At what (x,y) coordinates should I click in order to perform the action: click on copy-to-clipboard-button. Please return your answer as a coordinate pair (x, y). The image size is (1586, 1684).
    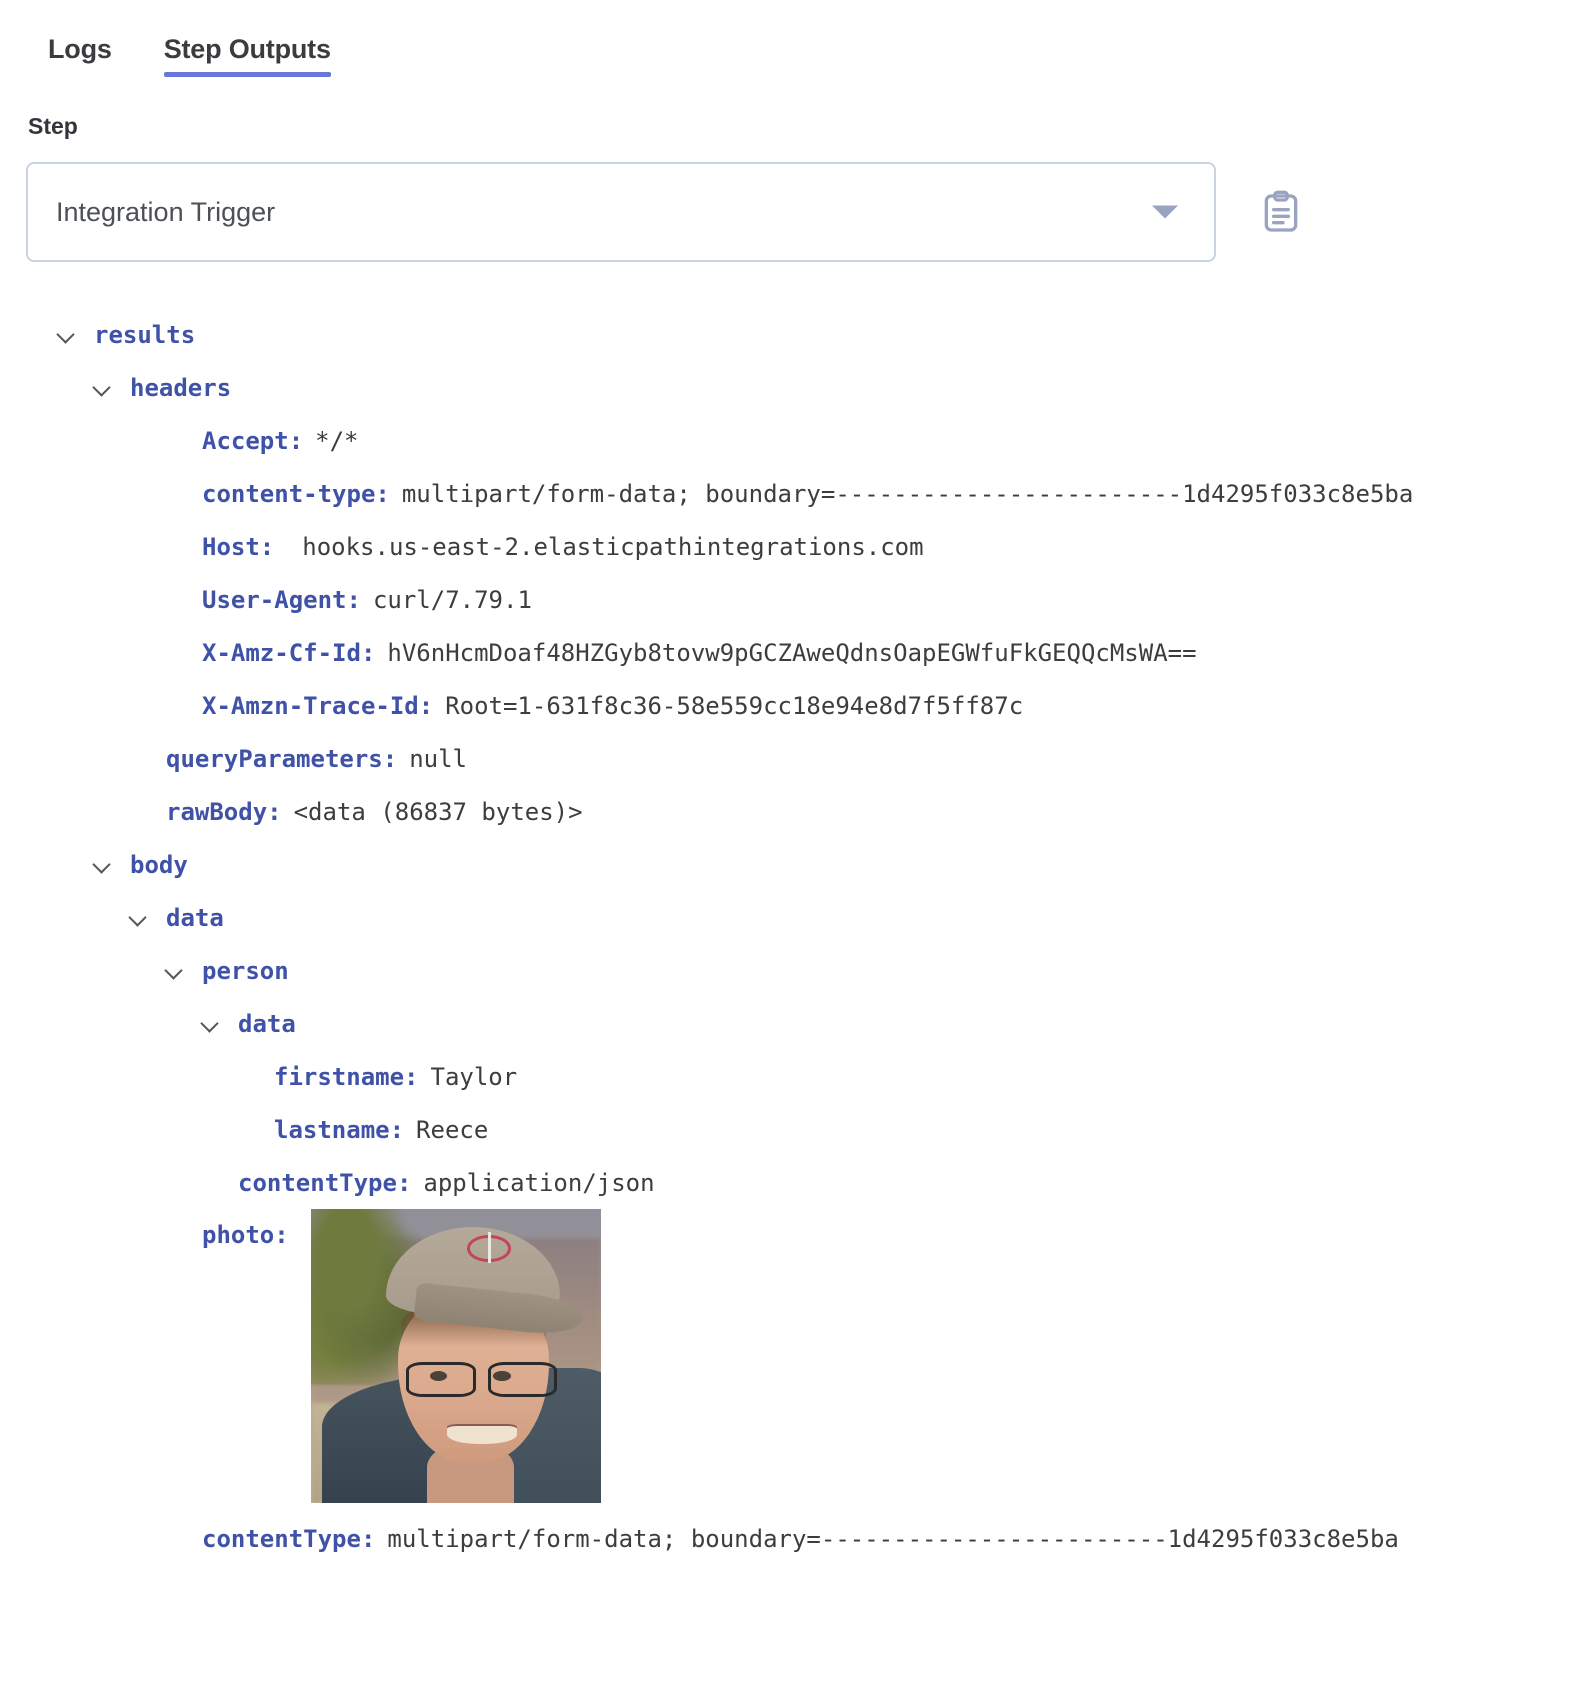
    Looking at the image, I should click on (1281, 212).